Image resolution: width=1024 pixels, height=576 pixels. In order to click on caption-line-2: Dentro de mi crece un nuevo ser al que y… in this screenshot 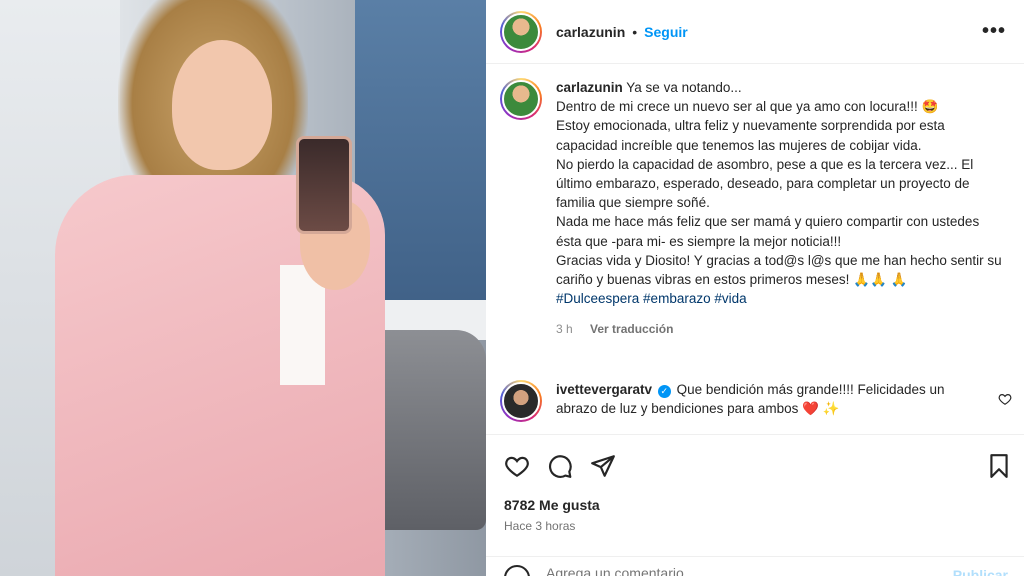, I will do `click(747, 107)`.